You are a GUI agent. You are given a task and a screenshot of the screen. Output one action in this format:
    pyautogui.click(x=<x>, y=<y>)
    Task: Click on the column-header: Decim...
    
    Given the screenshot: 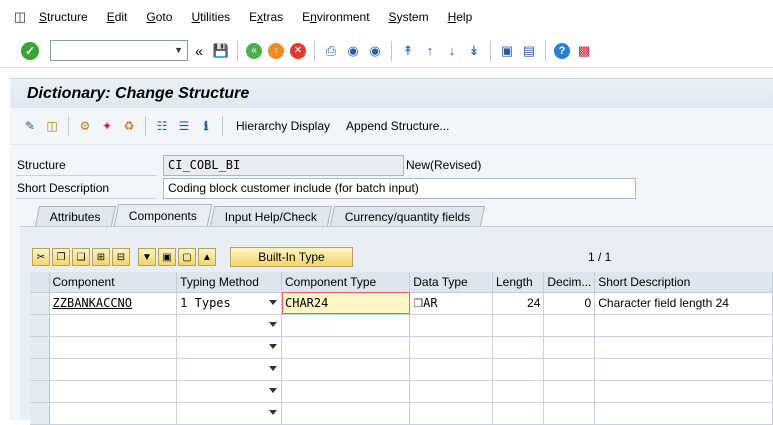 What is the action you would take?
    pyautogui.click(x=569, y=282)
    